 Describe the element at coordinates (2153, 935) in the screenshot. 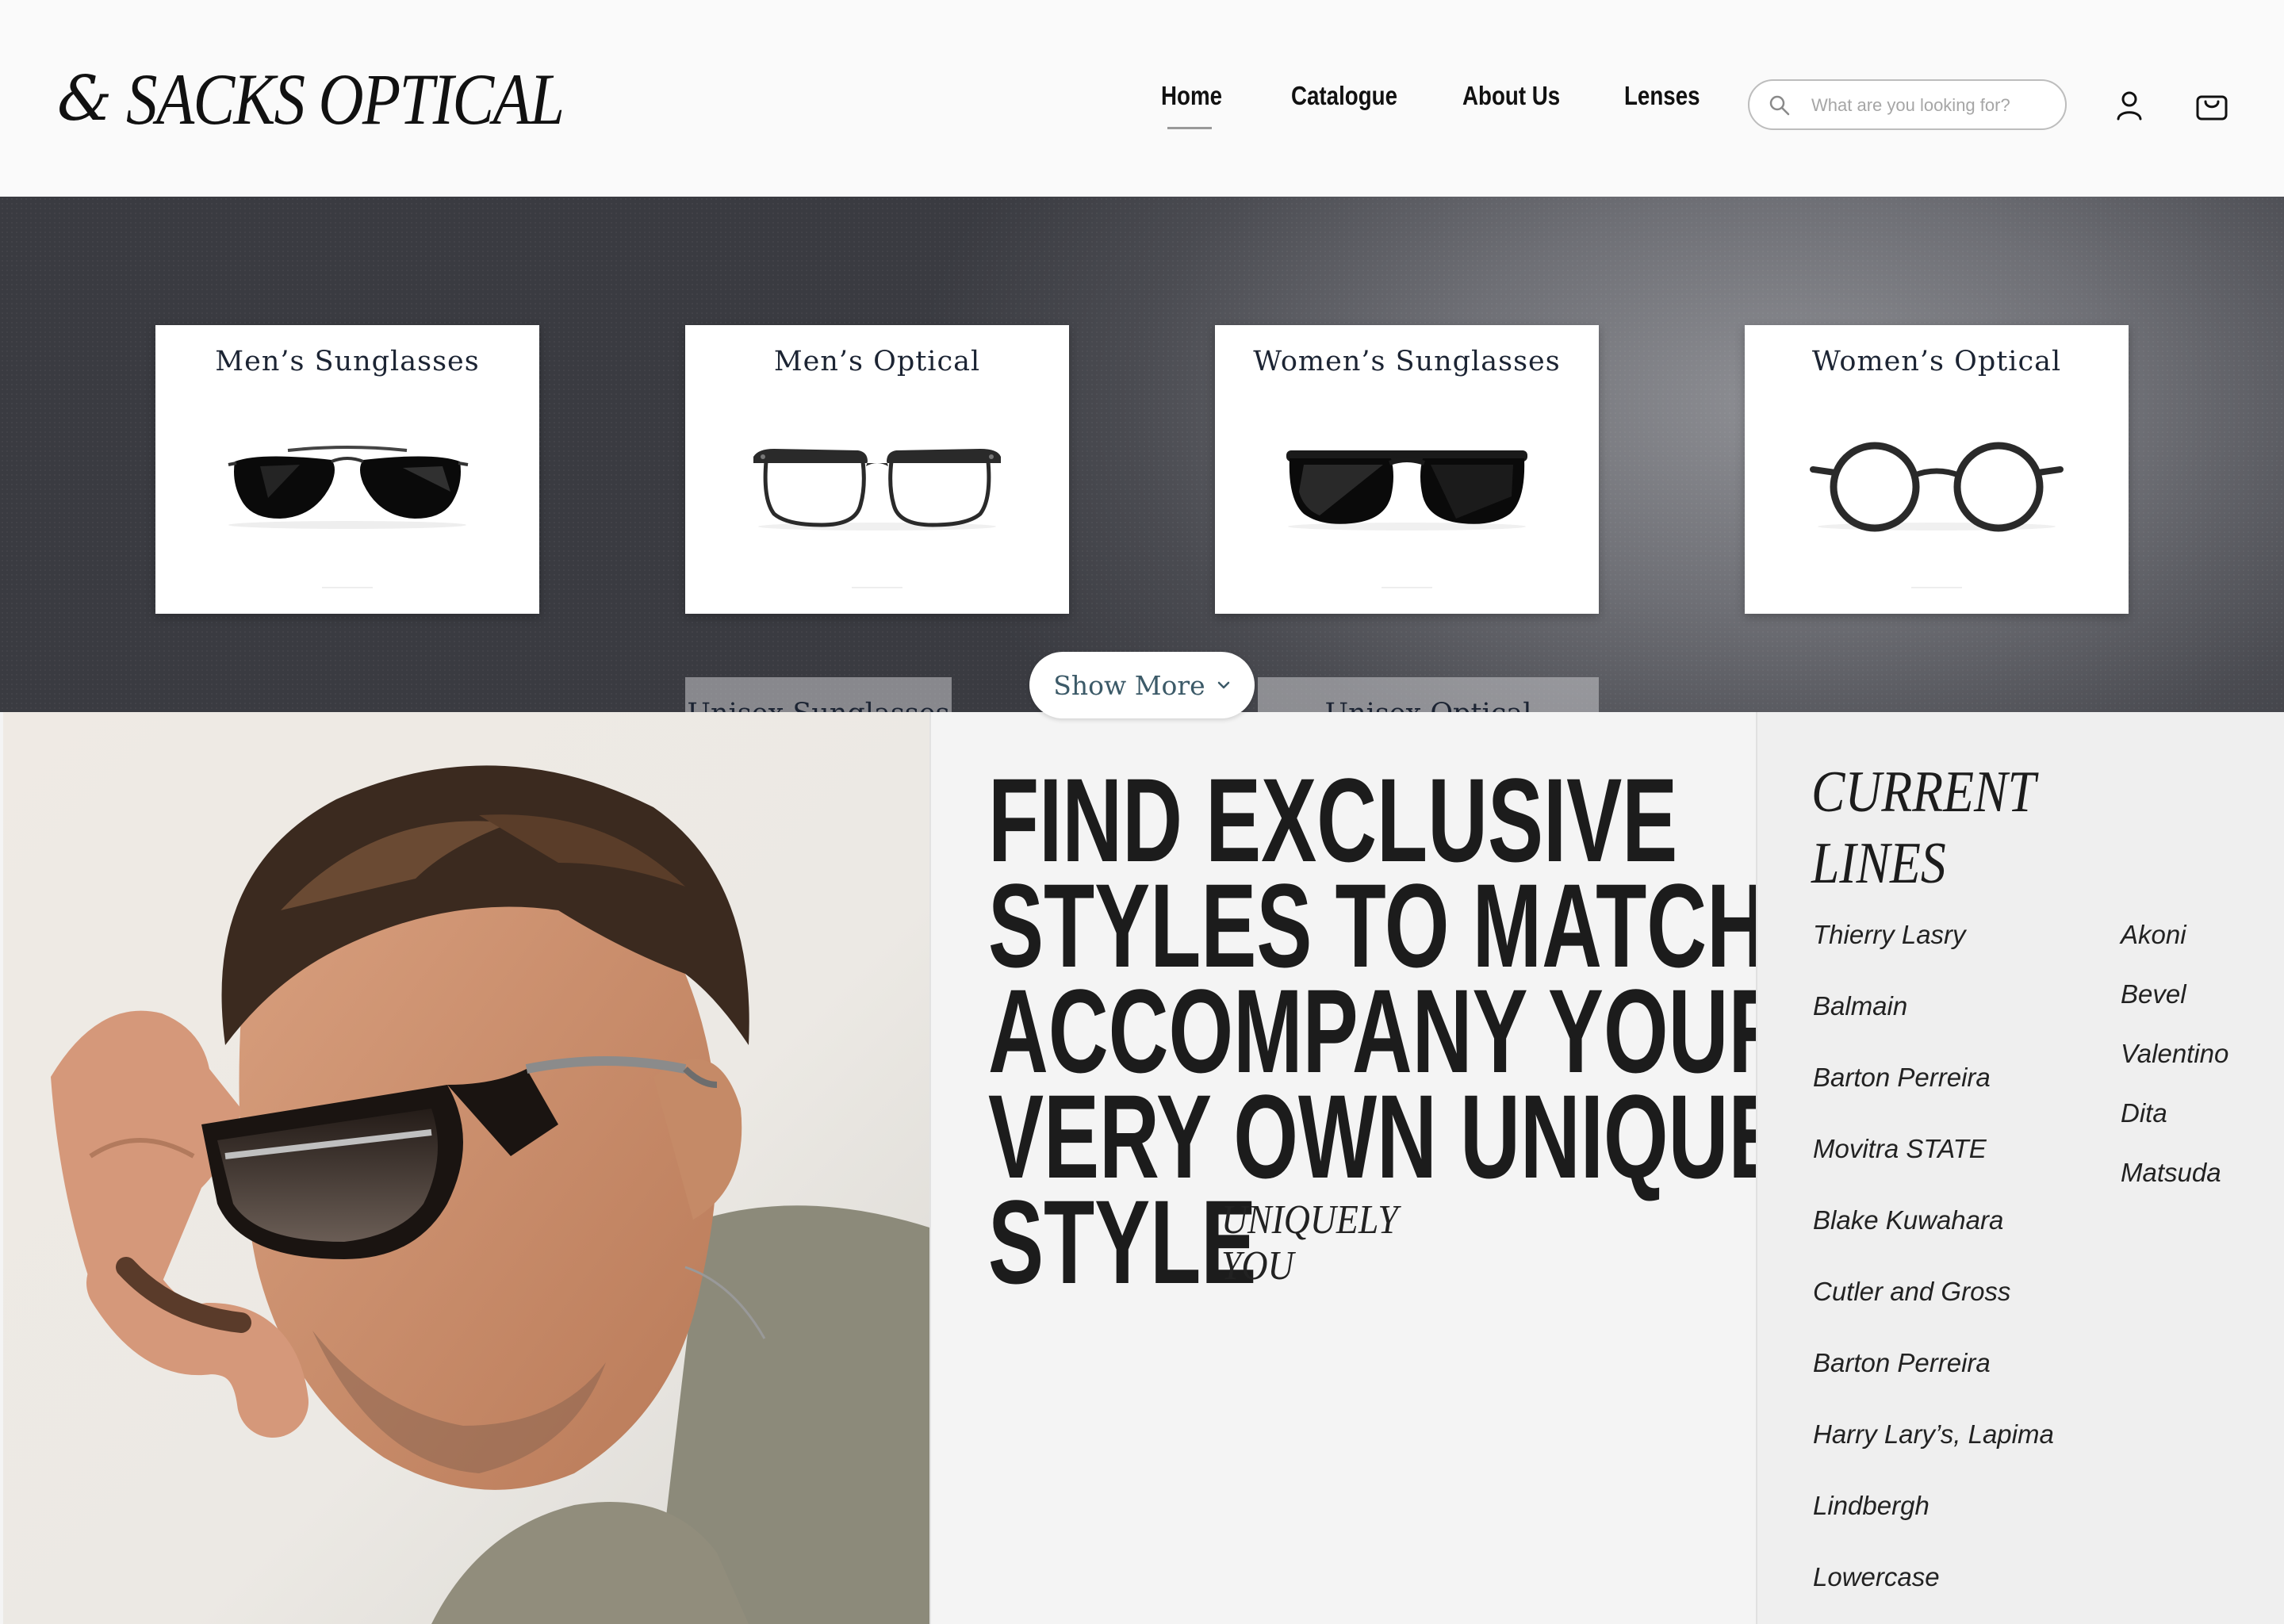

I see `brand-link: Akoni` at that location.